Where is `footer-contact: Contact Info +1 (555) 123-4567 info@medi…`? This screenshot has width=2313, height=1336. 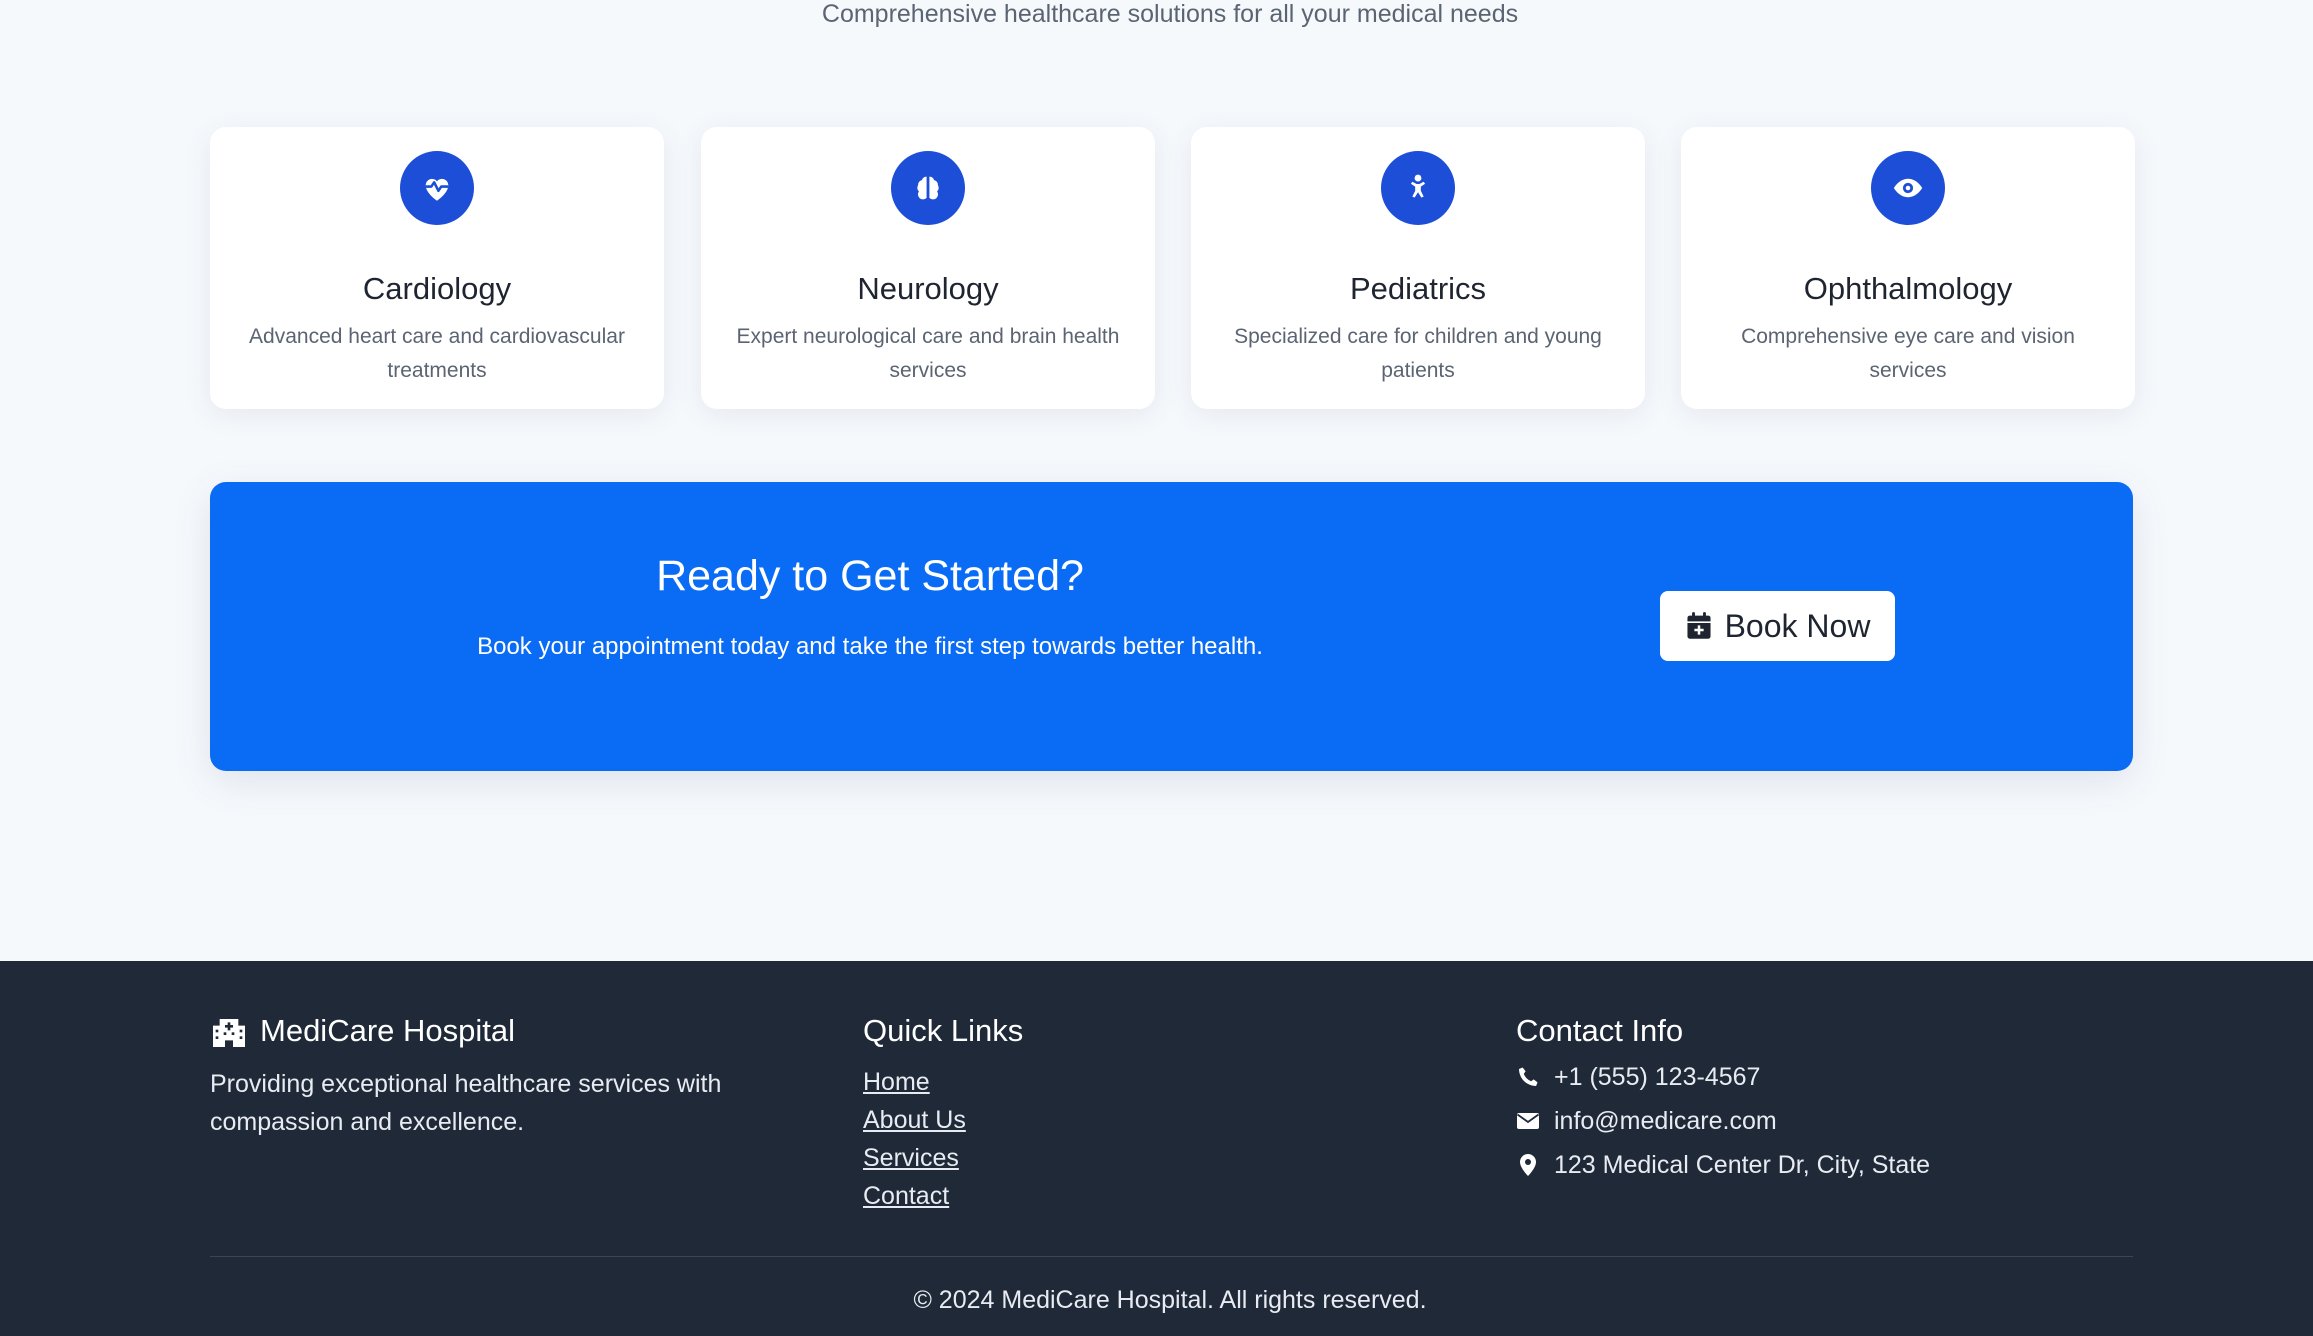
footer-contact: Contact Info +1 (555) 123-4567 info@medi… is located at coordinates (1723, 1098).